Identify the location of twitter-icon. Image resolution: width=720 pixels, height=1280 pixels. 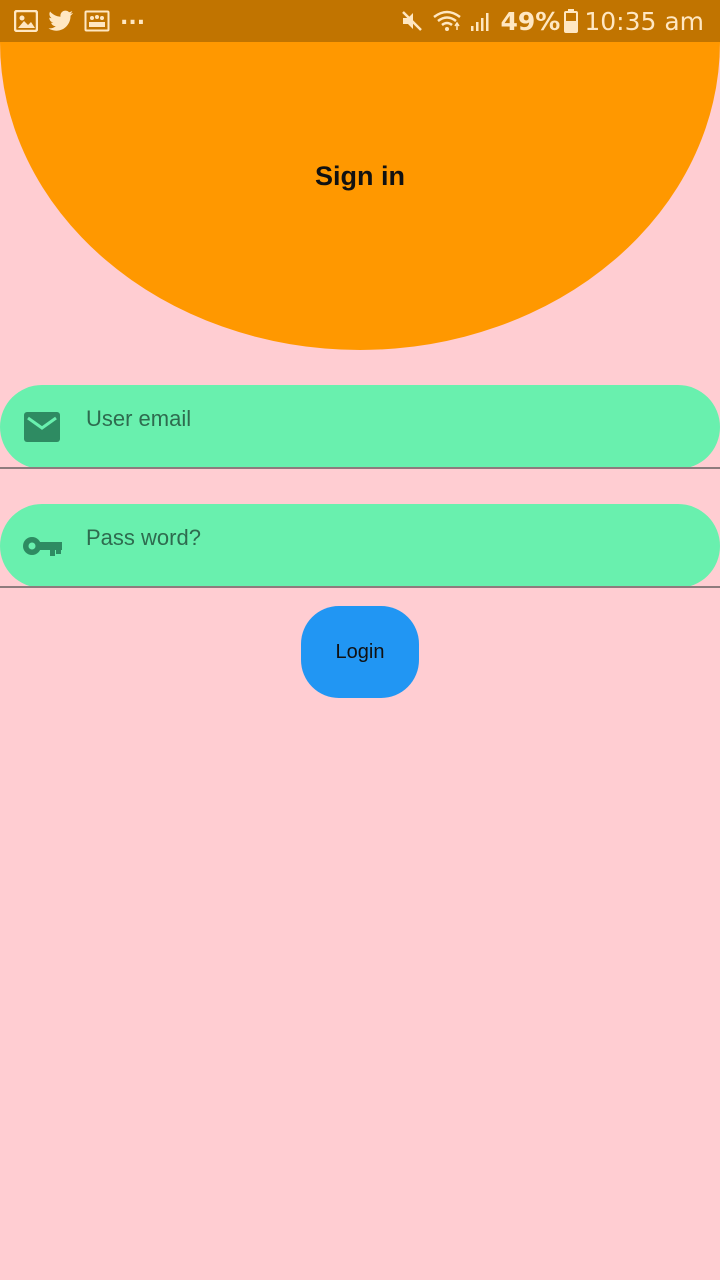
(61, 21).